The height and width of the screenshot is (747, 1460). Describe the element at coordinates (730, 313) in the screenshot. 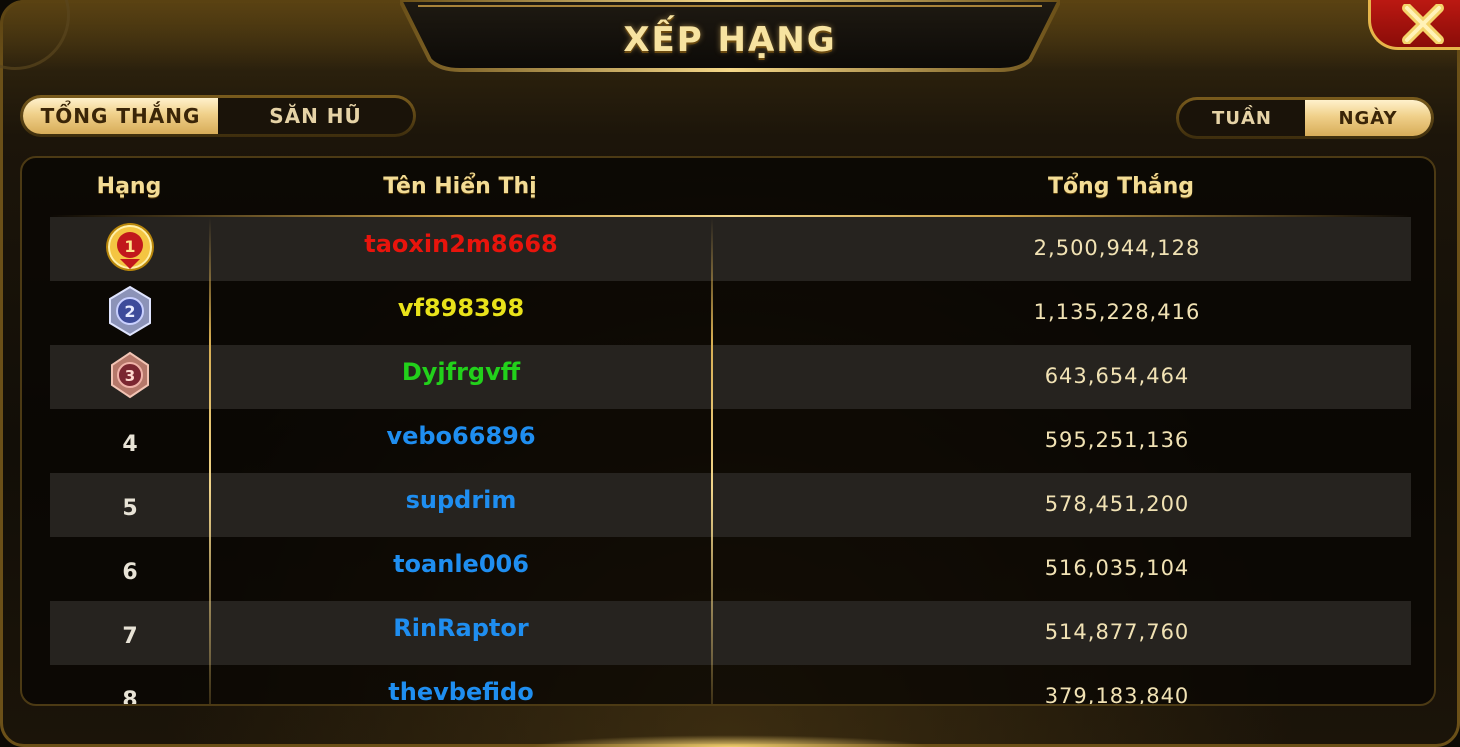

I see `table-row: 2 vf898398 1,135,228,416` at that location.